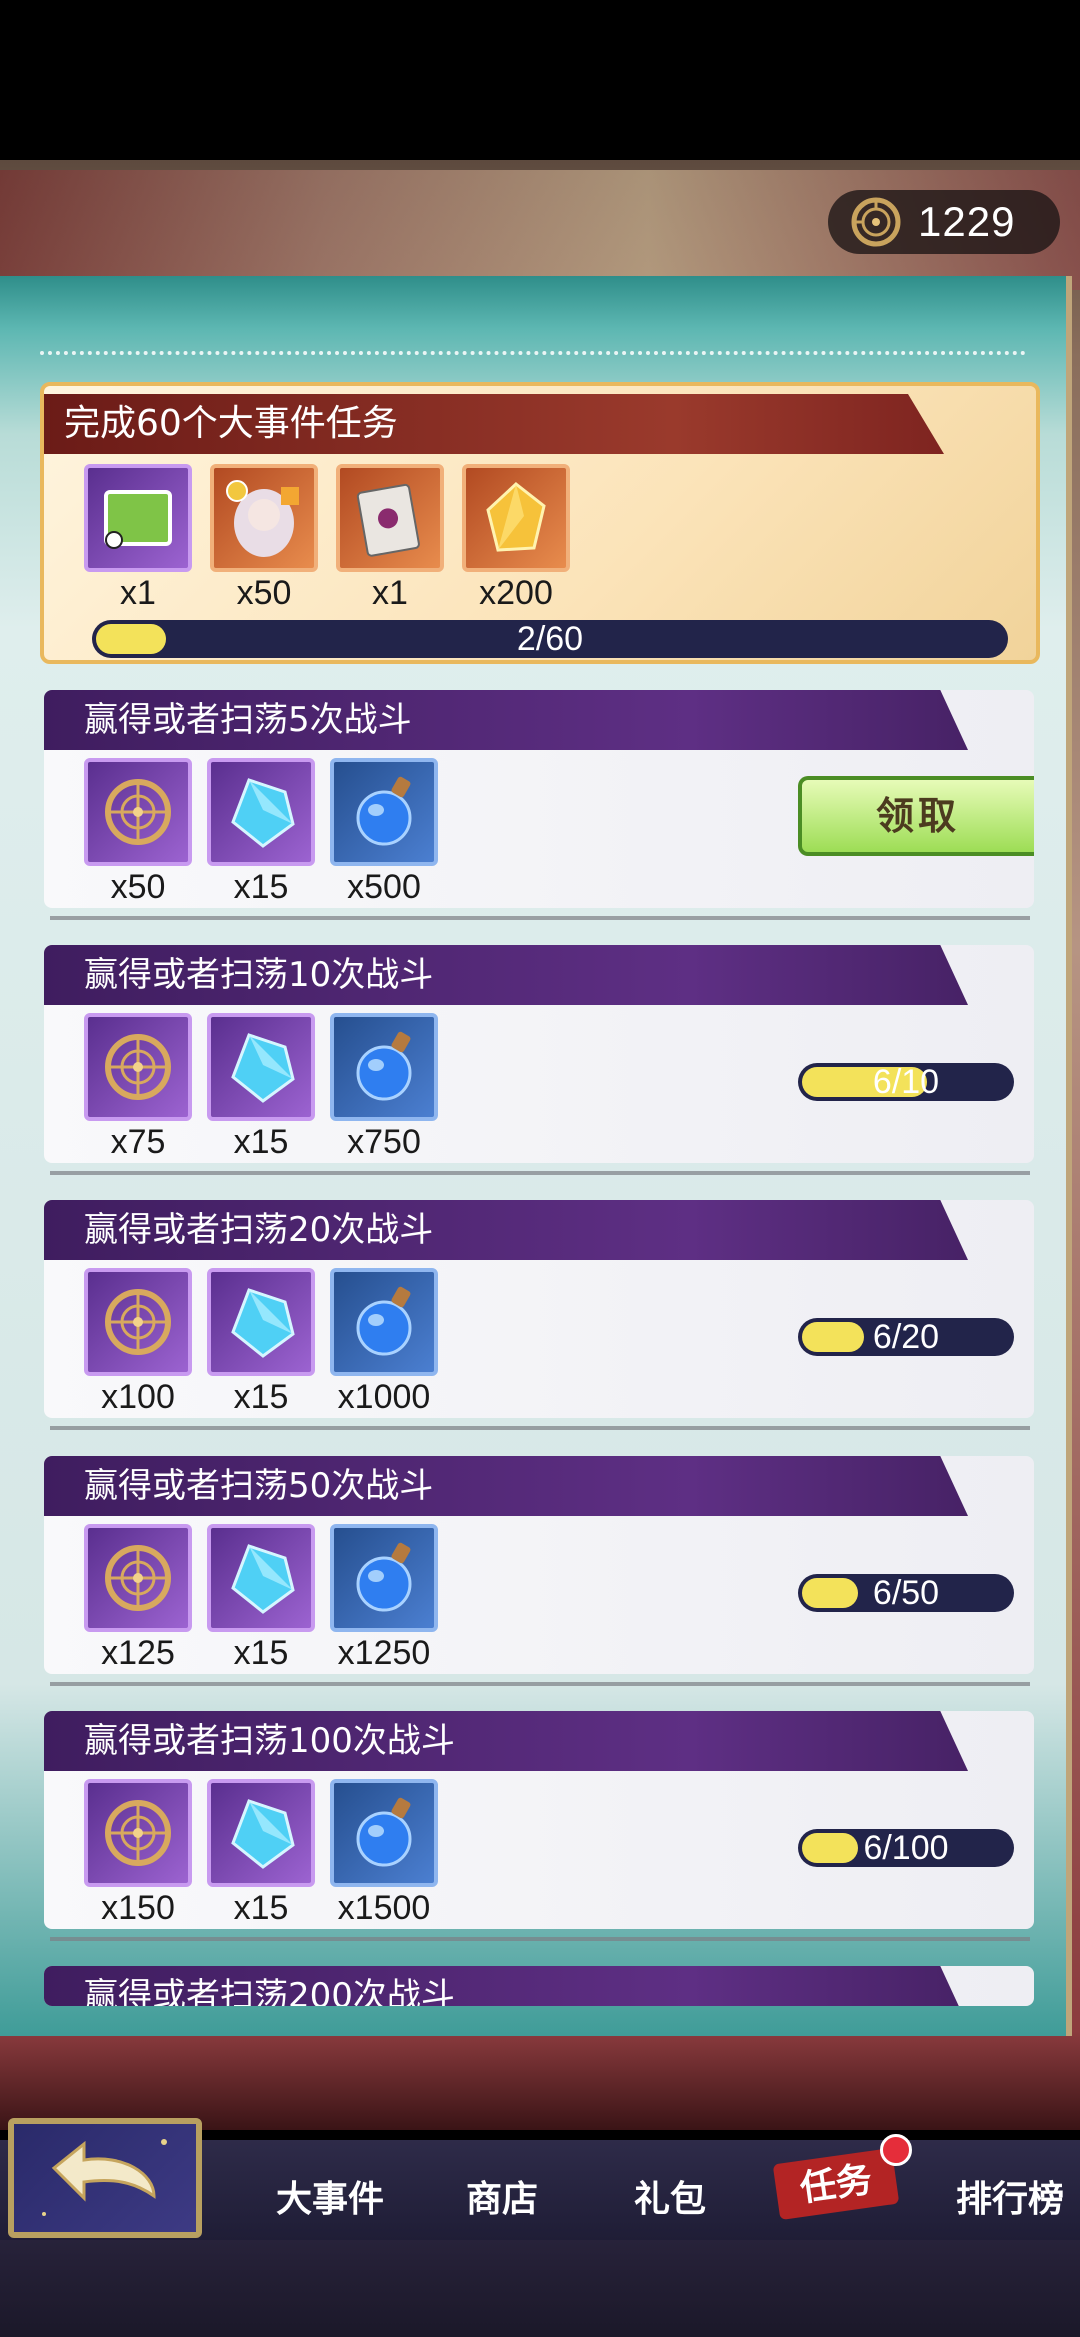  I want to click on progress-text: 6/50, so click(906, 1593).